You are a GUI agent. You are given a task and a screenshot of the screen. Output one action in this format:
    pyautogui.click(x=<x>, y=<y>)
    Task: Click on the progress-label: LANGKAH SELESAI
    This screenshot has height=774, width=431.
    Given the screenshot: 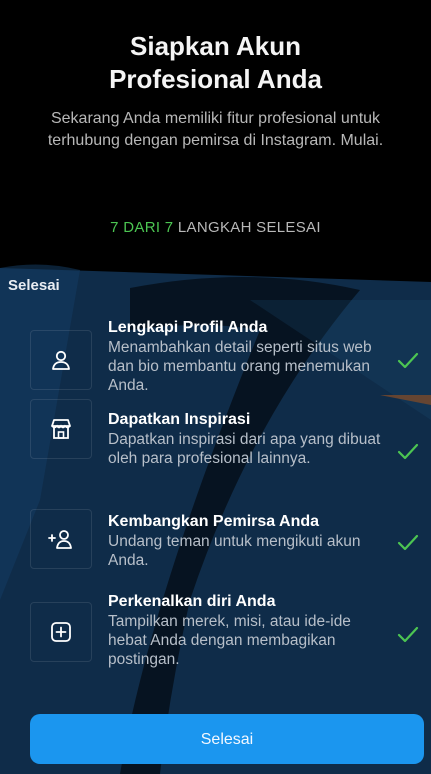 What is the action you would take?
    pyautogui.click(x=249, y=227)
    